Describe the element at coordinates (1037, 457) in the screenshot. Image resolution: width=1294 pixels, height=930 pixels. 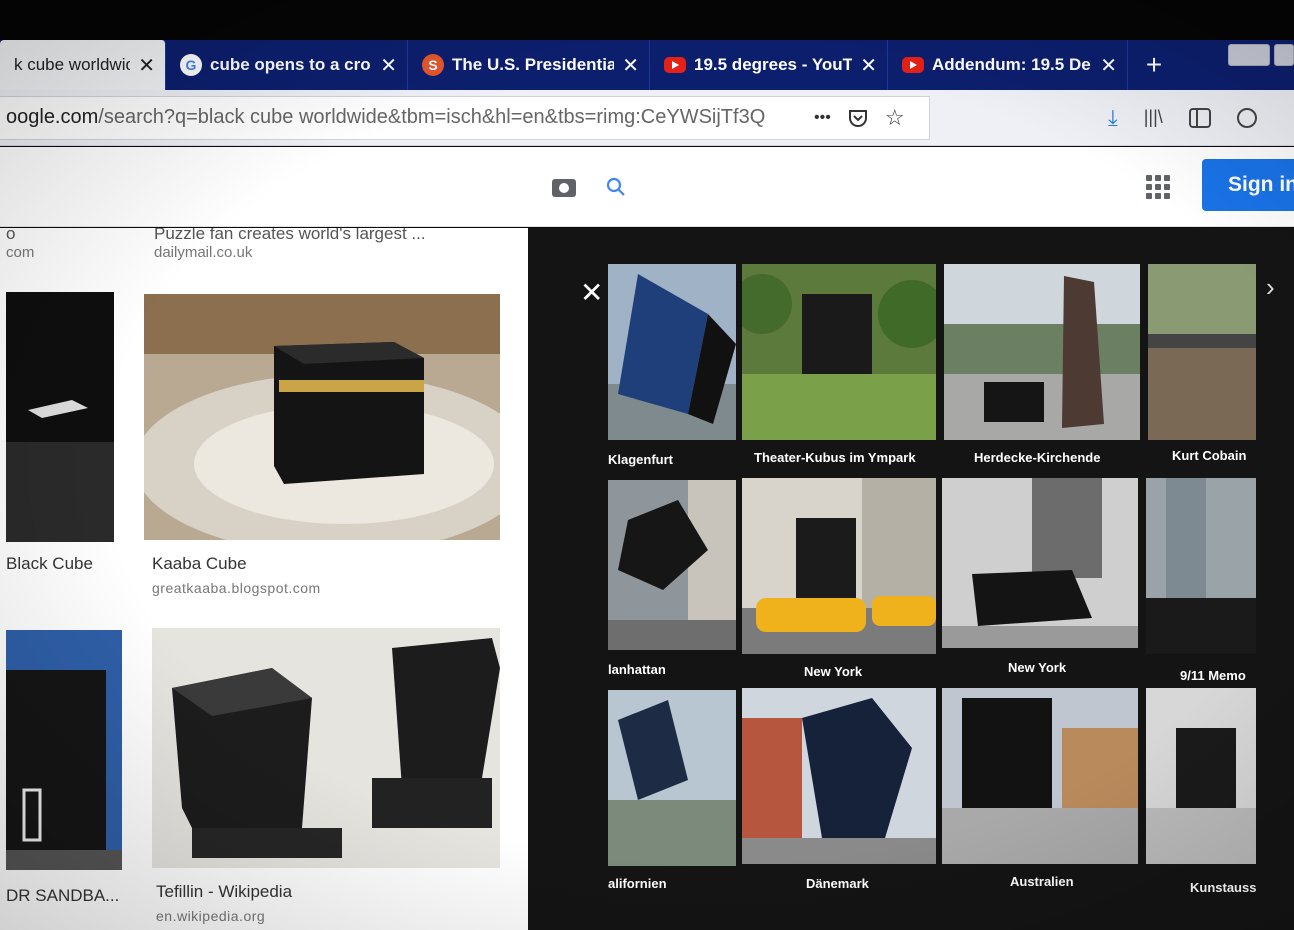
I see `collage-caption: Herdecke-Kirchende` at that location.